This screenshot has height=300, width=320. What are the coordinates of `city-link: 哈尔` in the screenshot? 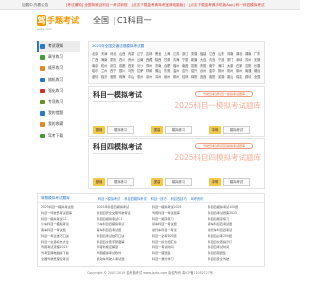 It's located at (96, 70).